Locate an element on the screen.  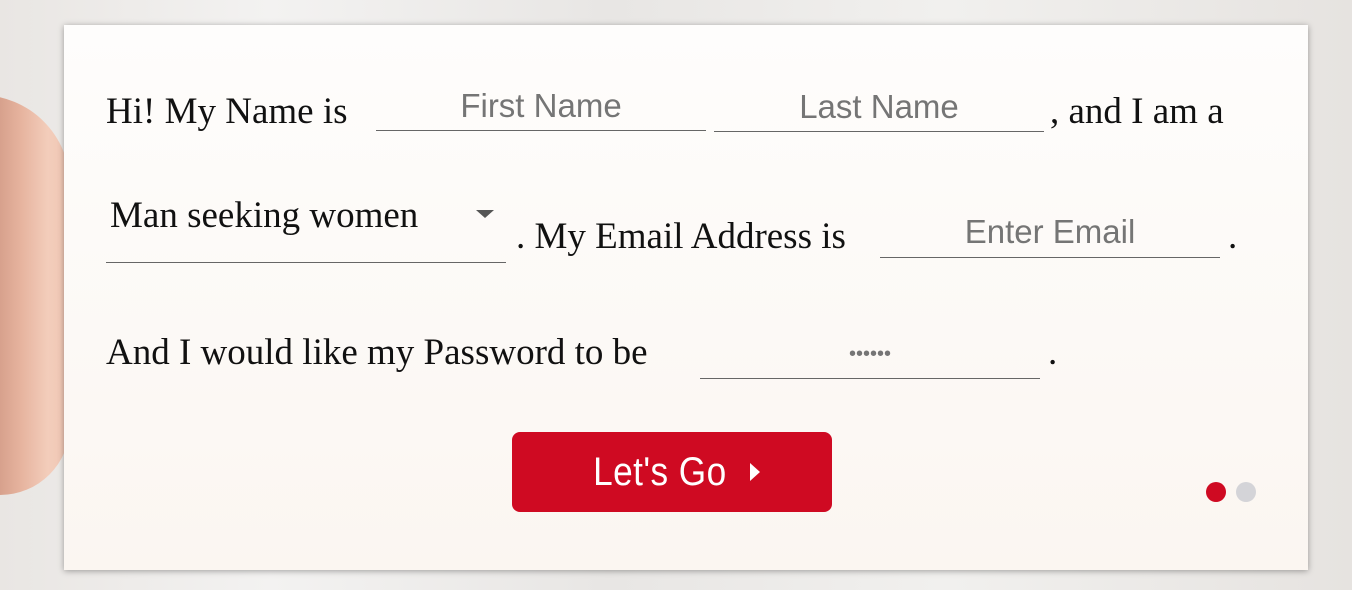
email-suffix-text: . is located at coordinates (1233, 236).